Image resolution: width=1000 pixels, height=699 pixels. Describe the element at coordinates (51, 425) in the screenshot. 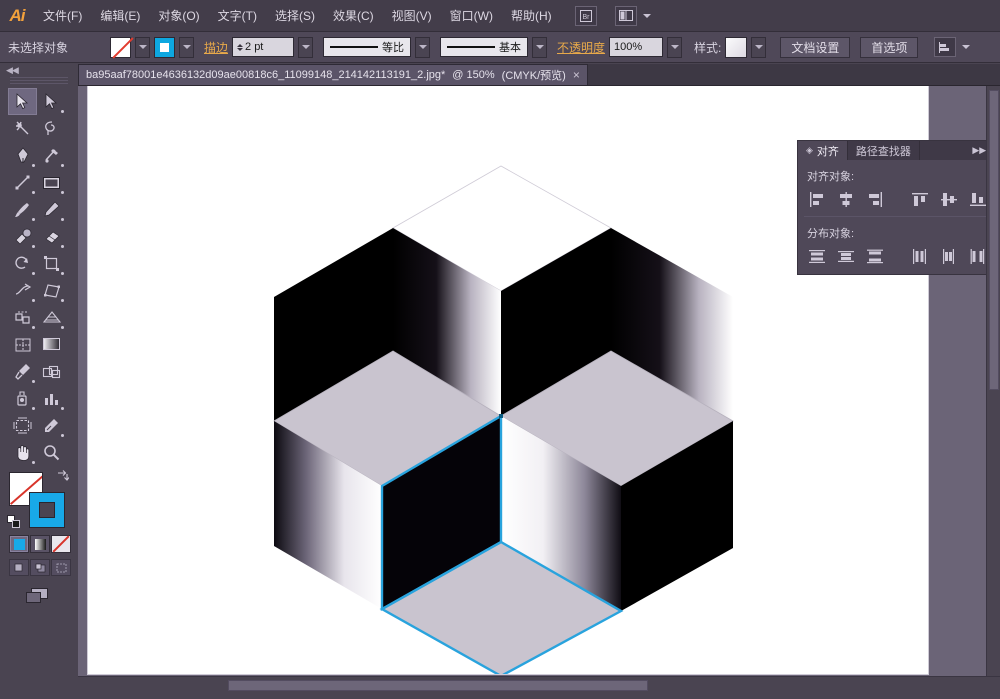

I see `slice-tool` at that location.